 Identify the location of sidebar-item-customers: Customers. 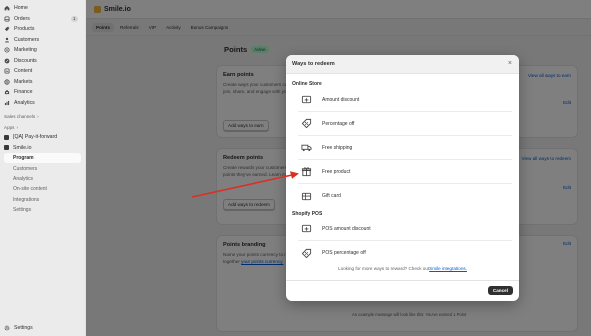
(42, 40).